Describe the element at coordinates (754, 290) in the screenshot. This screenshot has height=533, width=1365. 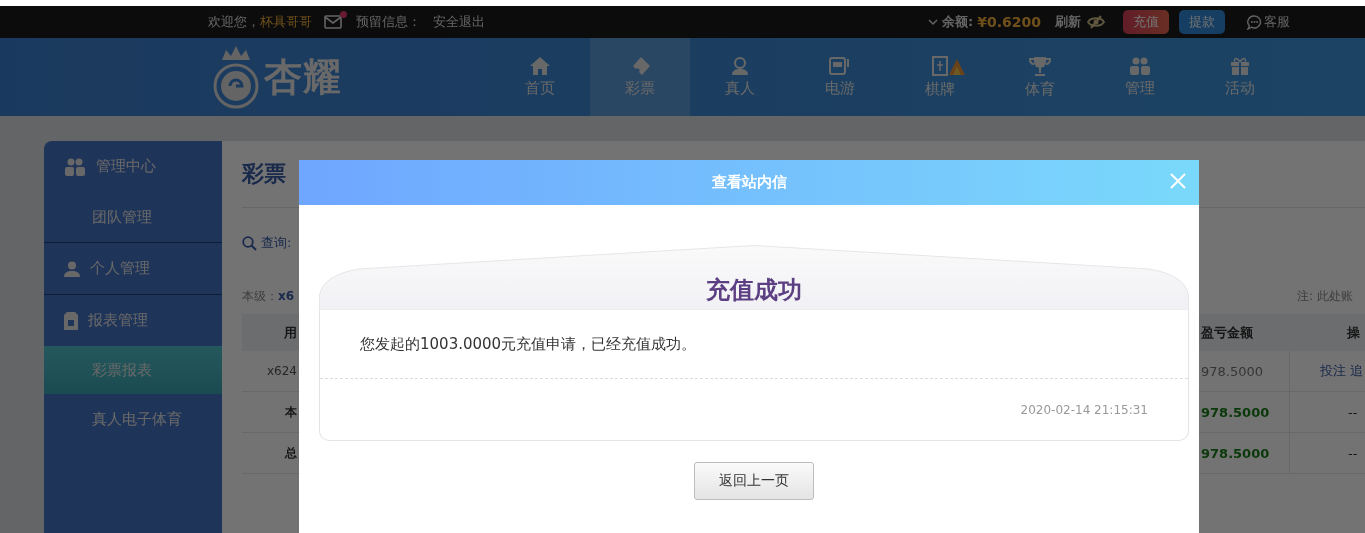
I see `message-heading: 充值成功` at that location.